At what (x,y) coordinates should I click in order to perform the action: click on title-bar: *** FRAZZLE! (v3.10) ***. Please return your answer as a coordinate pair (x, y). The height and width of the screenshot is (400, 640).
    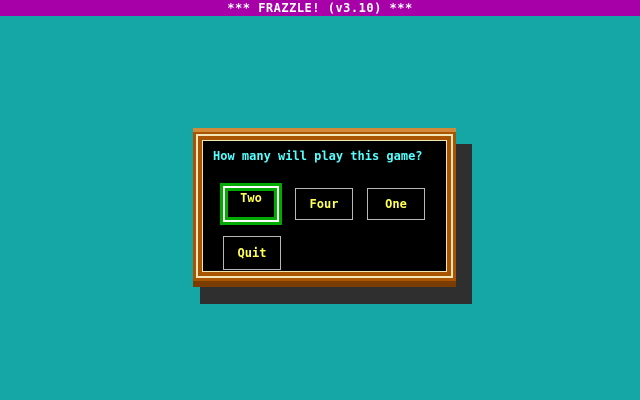
    Looking at the image, I should click on (320, 8).